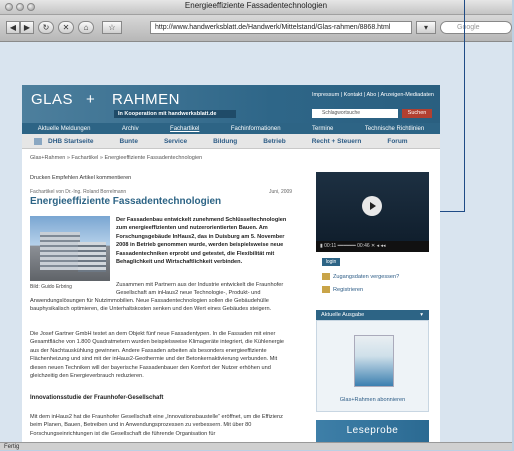 The width and height of the screenshot is (514, 451). What do you see at coordinates (90, 99) in the screenshot?
I see `logo-plus: +` at bounding box center [90, 99].